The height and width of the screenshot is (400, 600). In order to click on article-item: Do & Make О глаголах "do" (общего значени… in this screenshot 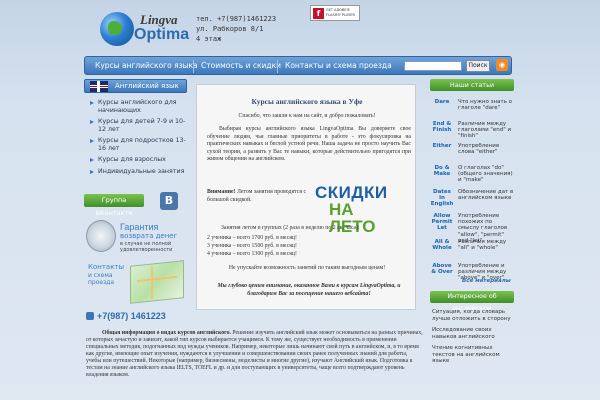, I will do `click(472, 174)`.